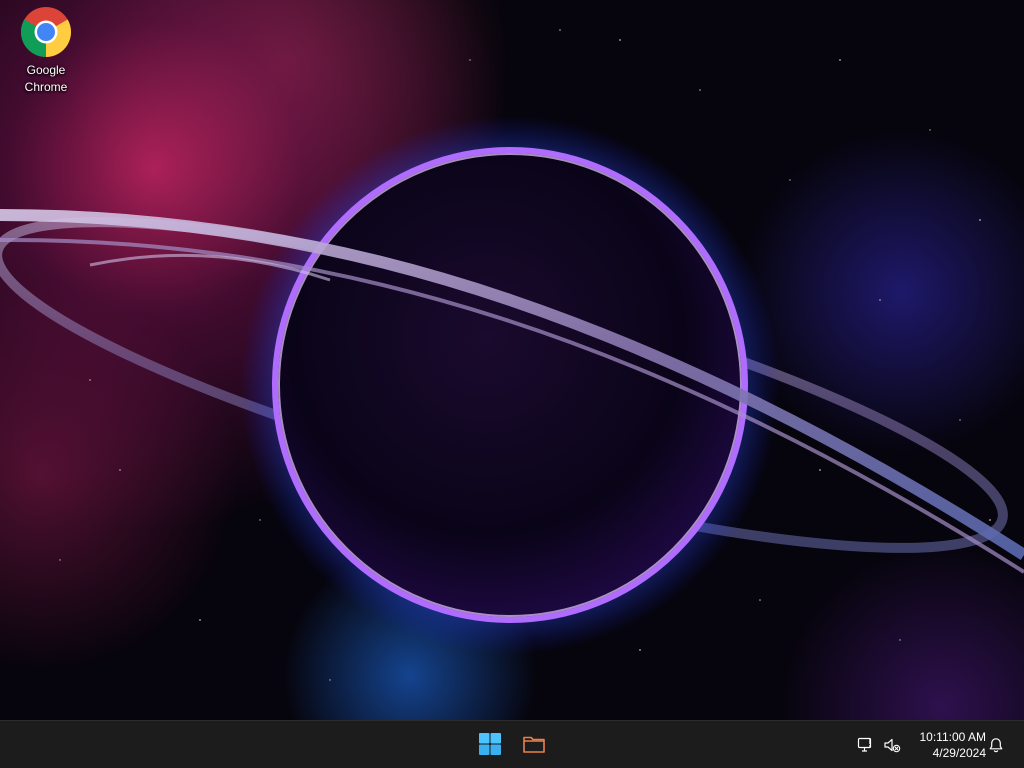 The width and height of the screenshot is (1024, 768). I want to click on taskbar-clock: 10:11:00 AM 4/29/2024, so click(947, 745).